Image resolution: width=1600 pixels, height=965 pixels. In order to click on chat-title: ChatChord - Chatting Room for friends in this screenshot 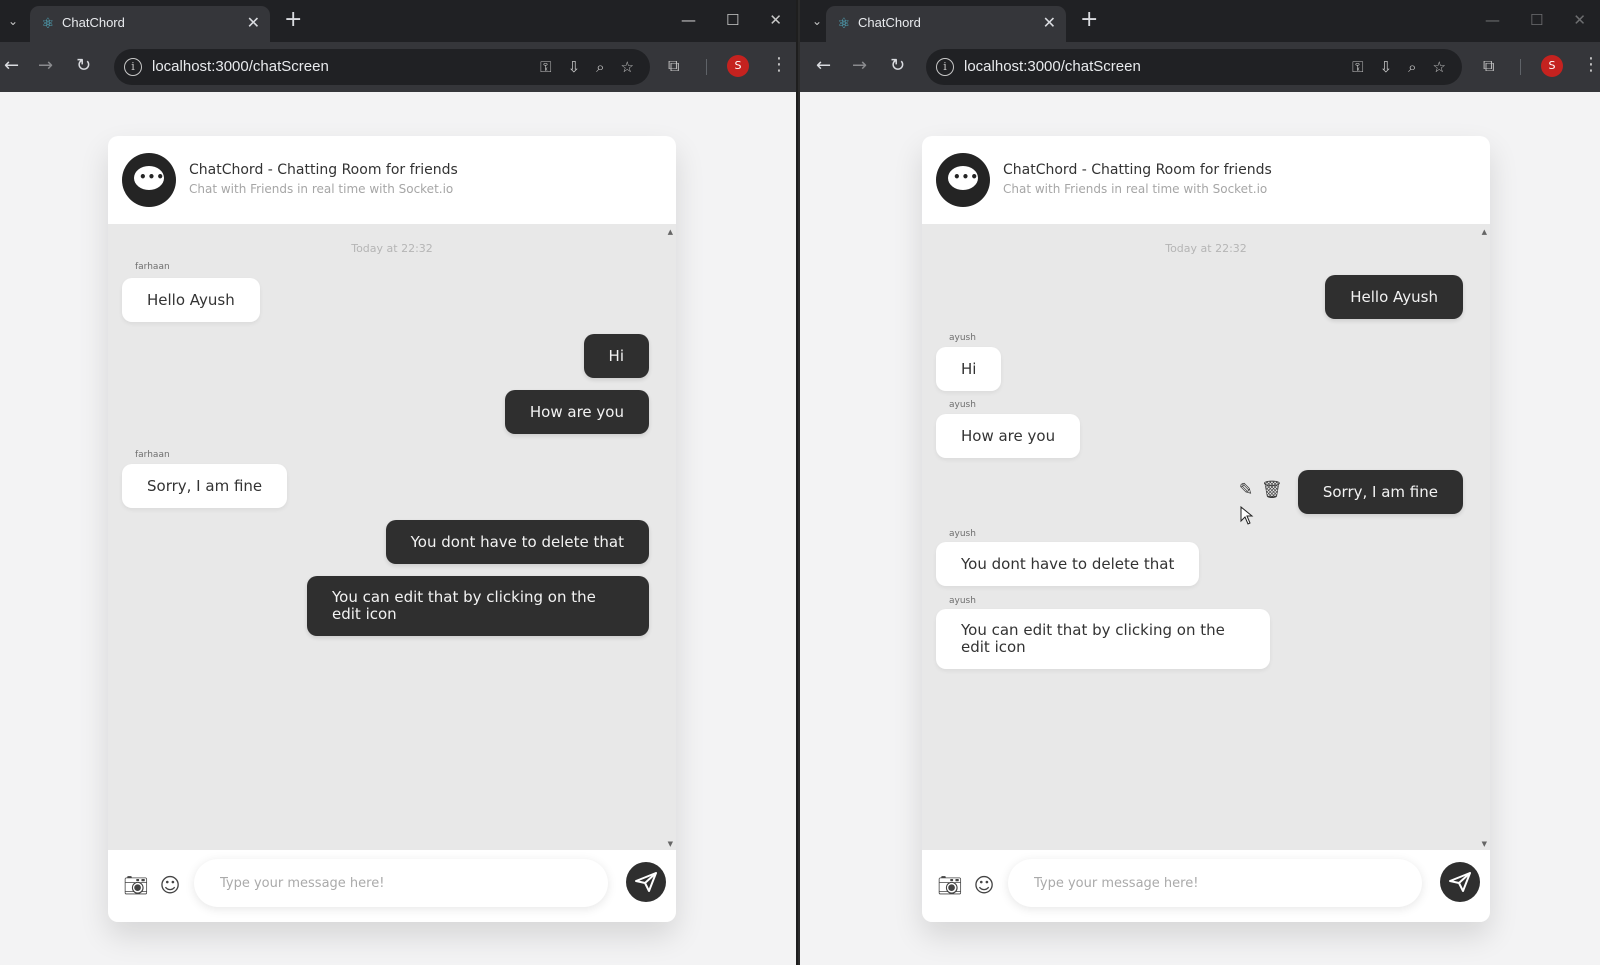, I will do `click(323, 170)`.